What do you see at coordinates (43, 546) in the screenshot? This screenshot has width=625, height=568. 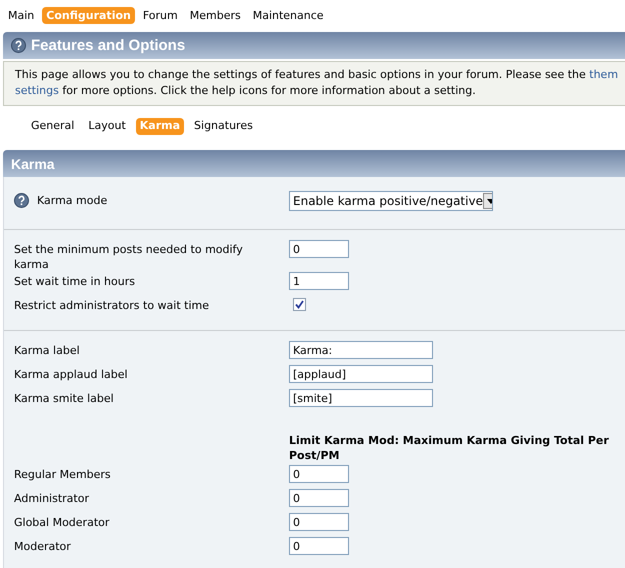 I see `setting-label: Moderator` at bounding box center [43, 546].